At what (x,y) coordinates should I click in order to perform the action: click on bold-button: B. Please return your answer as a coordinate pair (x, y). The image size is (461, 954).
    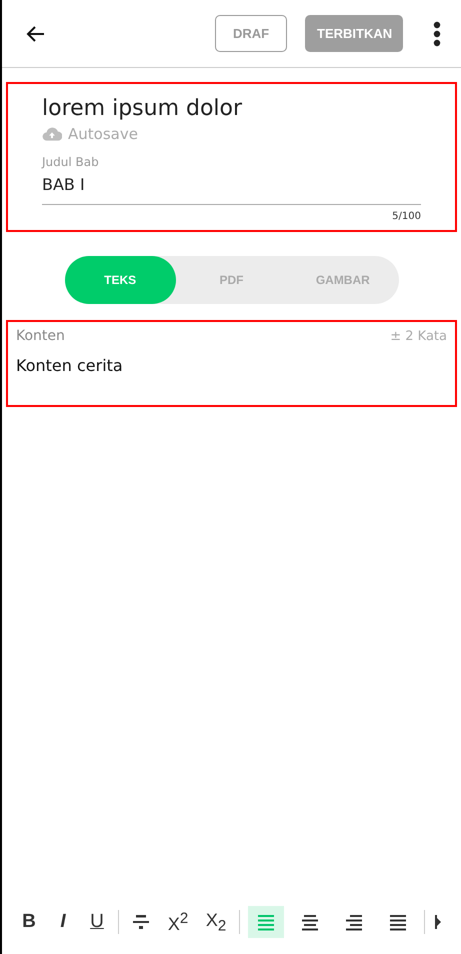
    Looking at the image, I should click on (29, 922).